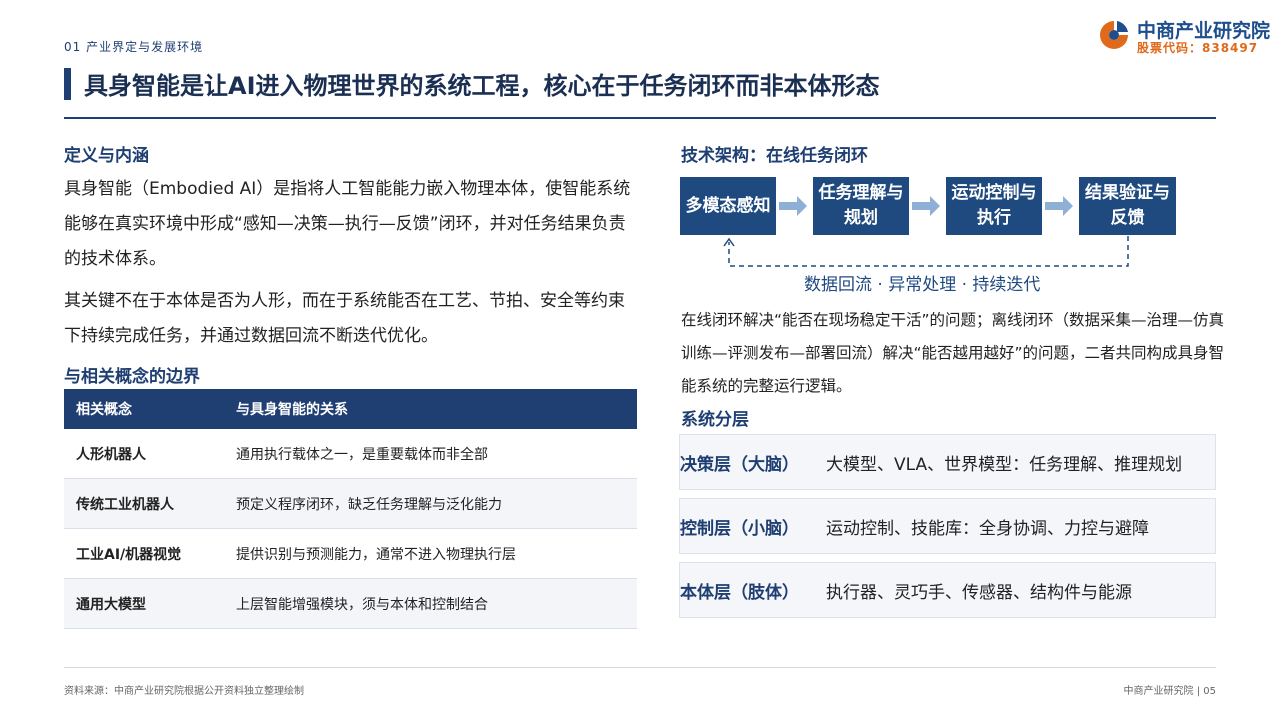 The width and height of the screenshot is (1280, 720). What do you see at coordinates (994, 206) in the screenshot?
I see `flow-step-control: 运动控制与执行` at bounding box center [994, 206].